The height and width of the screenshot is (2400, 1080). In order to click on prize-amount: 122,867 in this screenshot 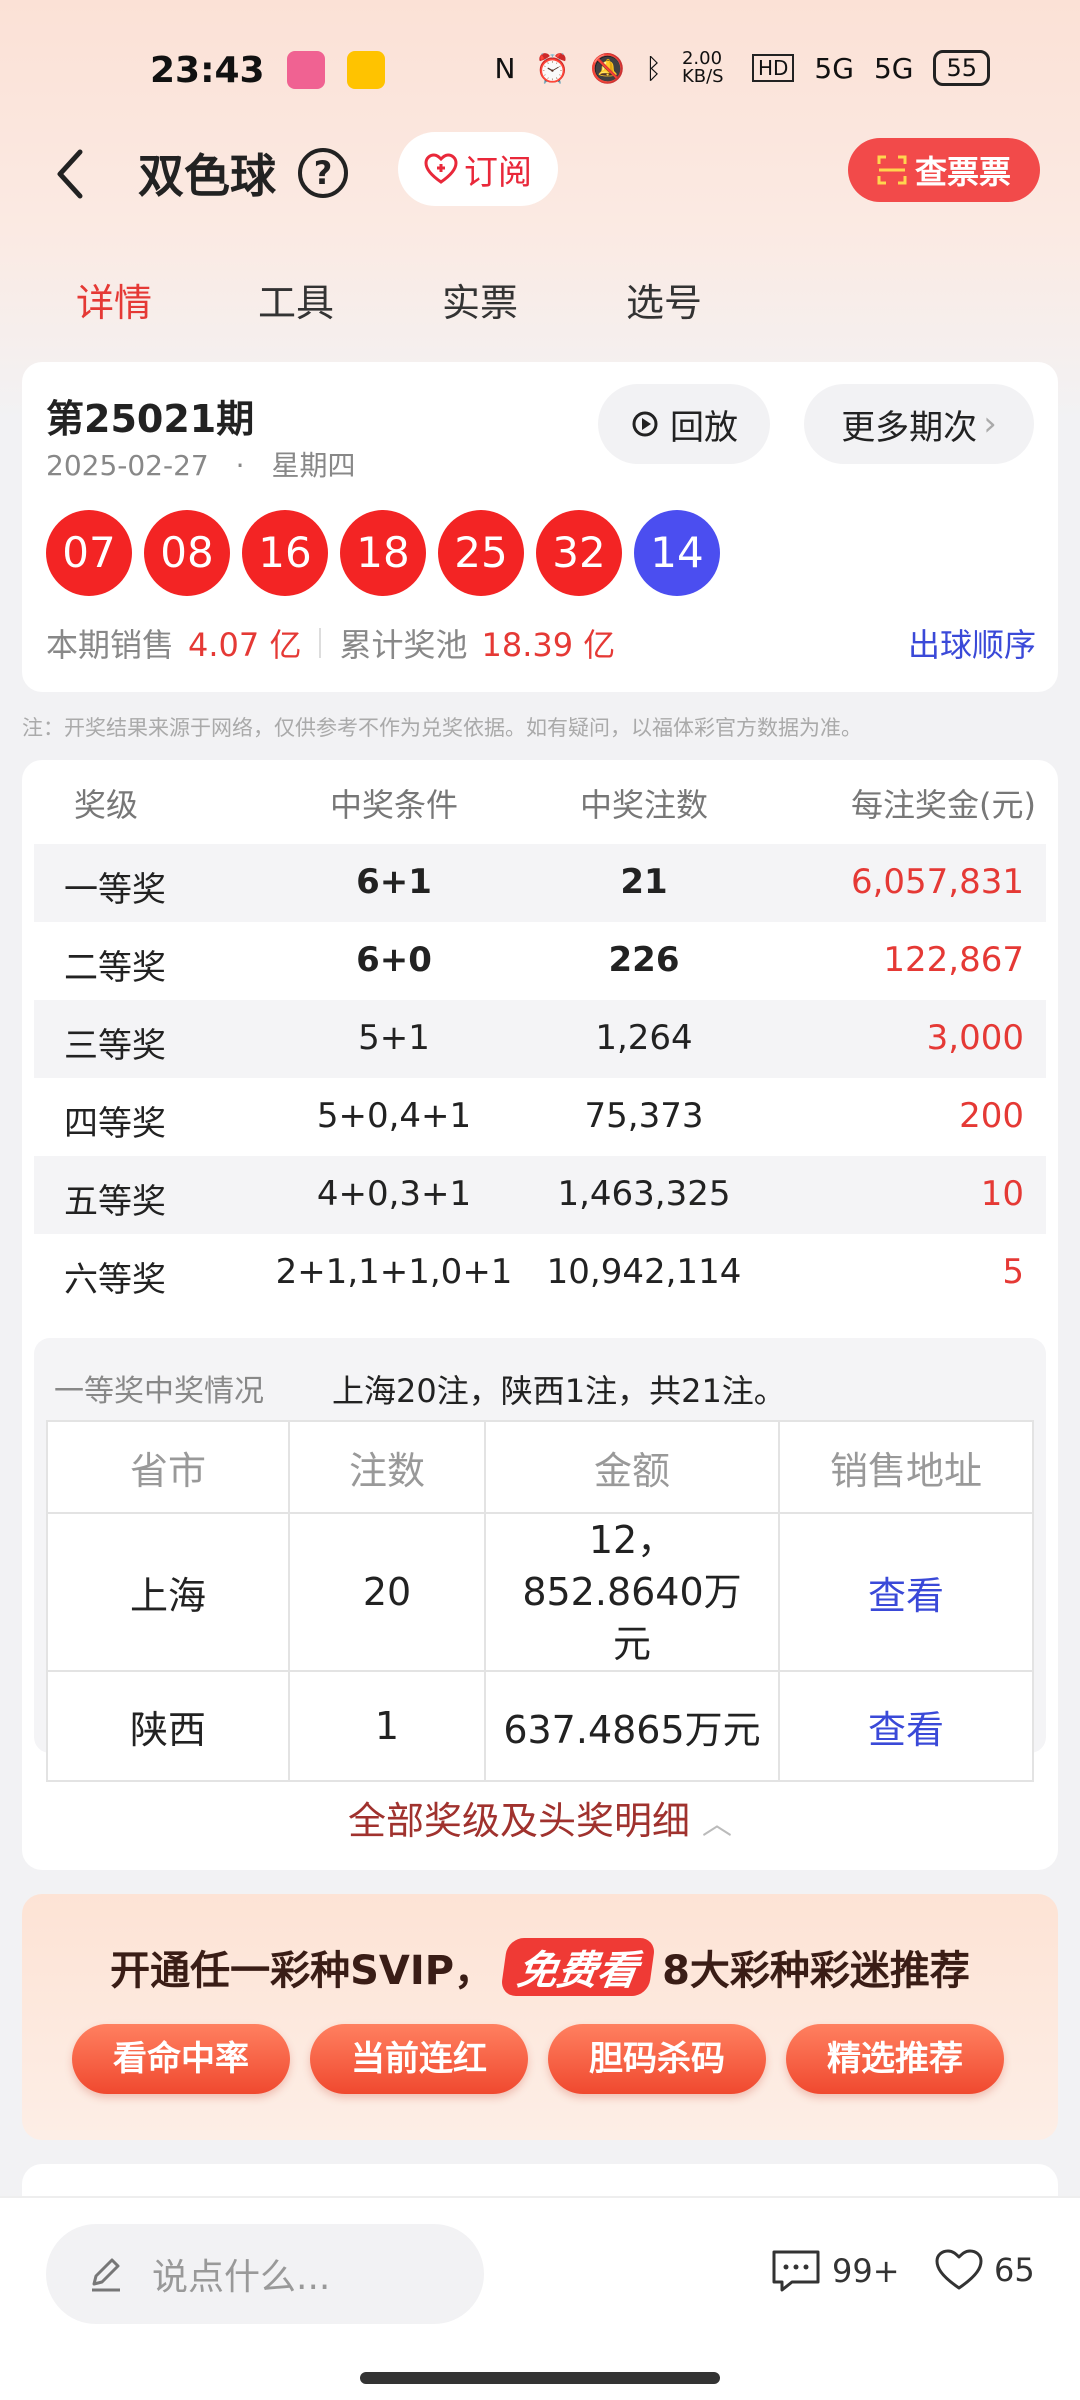, I will do `click(953, 960)`.